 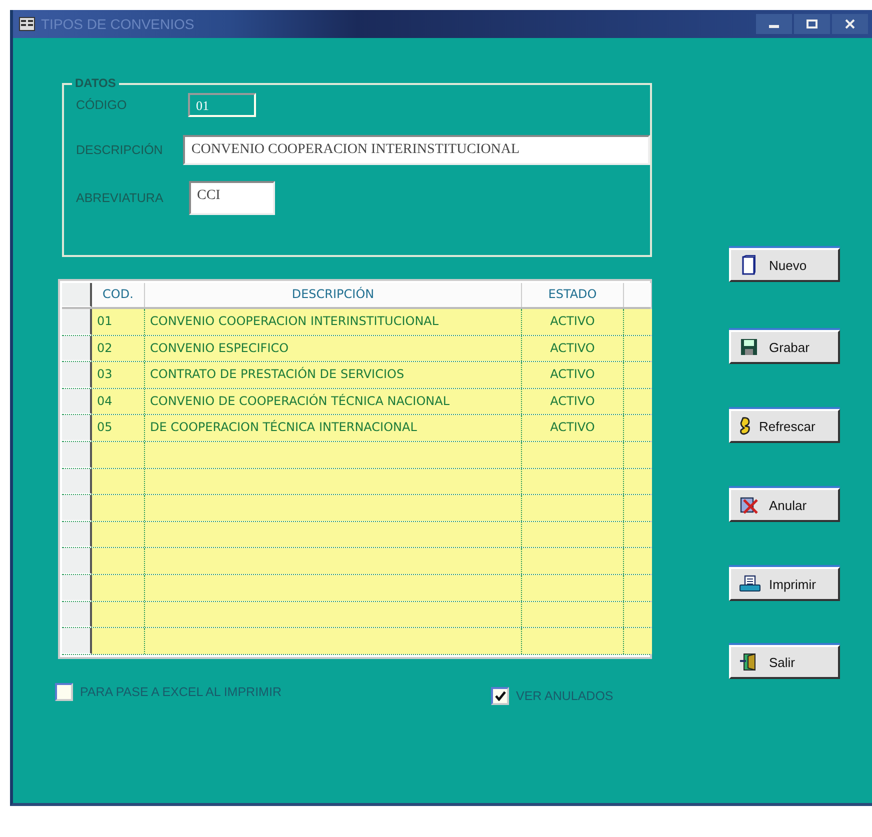 What do you see at coordinates (333, 428) in the screenshot?
I see `table-cell: DE COOPERACION TÉCNICA INTERNACIONAL` at bounding box center [333, 428].